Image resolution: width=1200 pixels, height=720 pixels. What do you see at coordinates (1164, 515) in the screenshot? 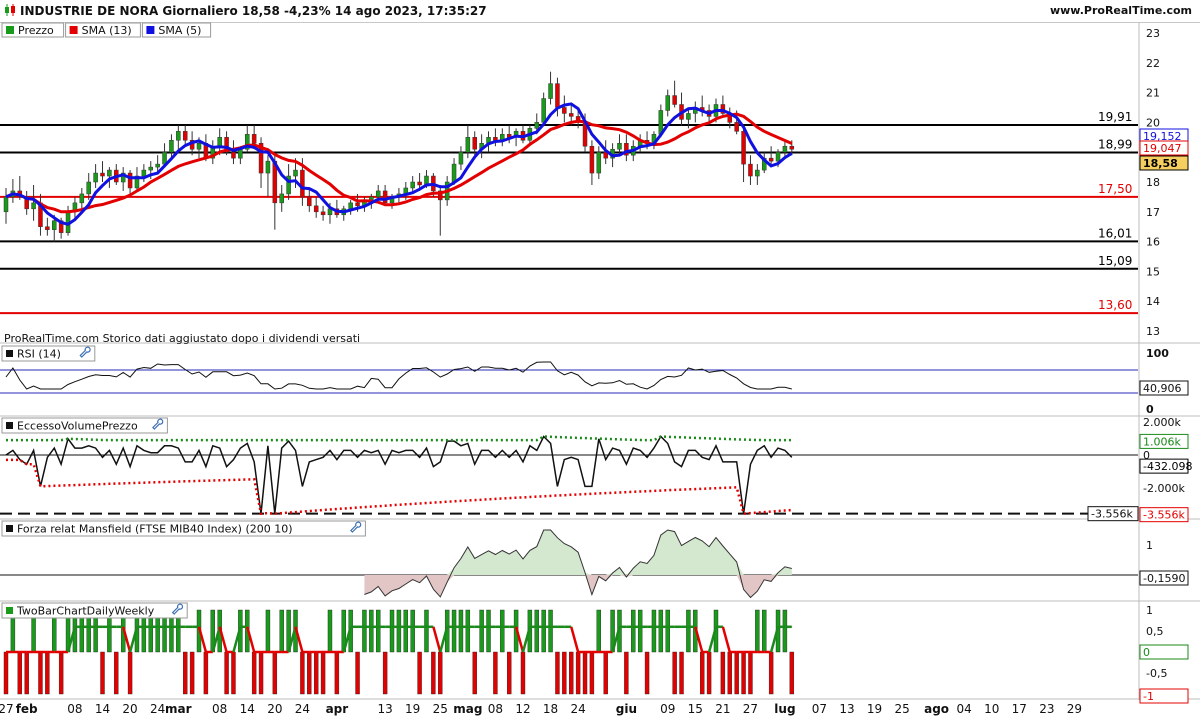
I see `evp-tag: -3.556k` at bounding box center [1164, 515].